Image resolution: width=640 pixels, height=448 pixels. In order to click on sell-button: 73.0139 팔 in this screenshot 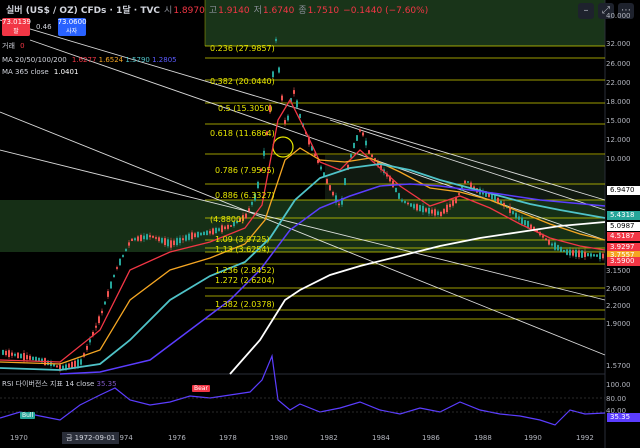, I will do `click(16, 27)`.